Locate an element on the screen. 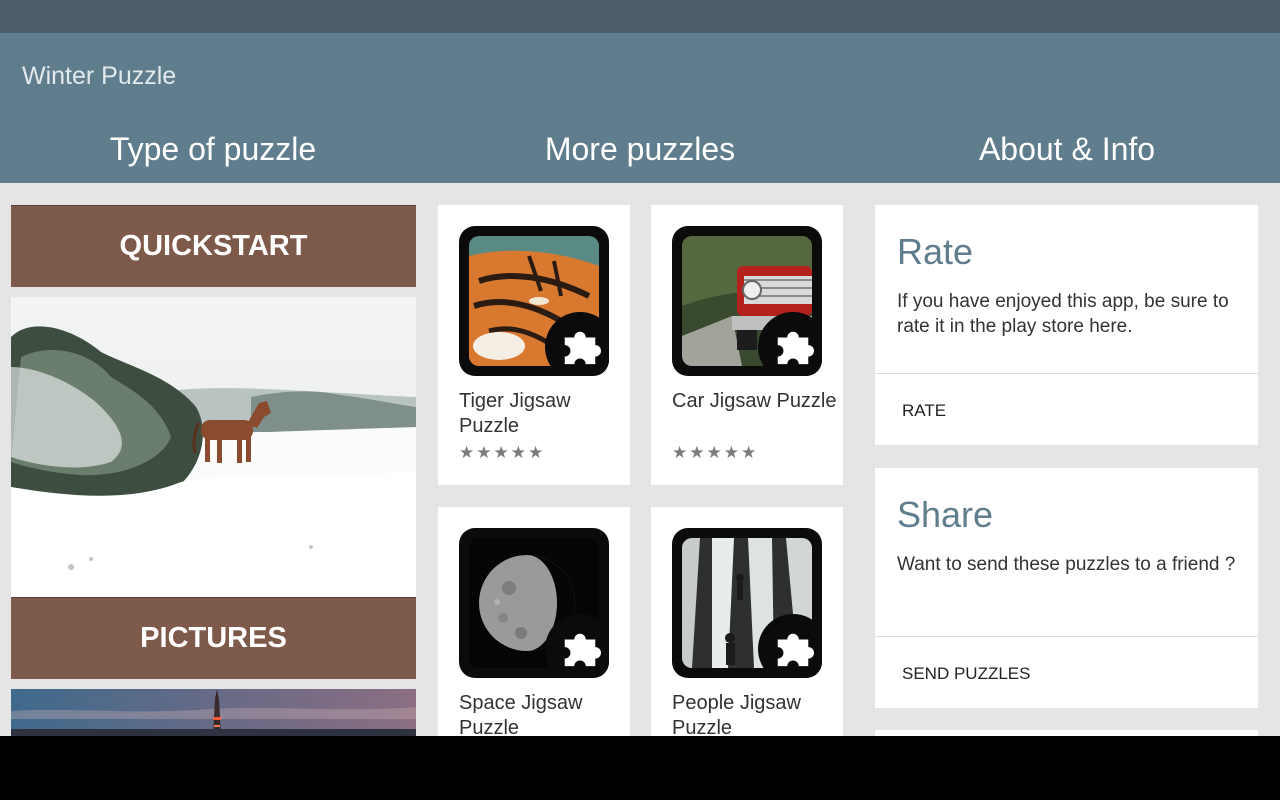  quickstart-button: QUICKSTART is located at coordinates (213, 246).